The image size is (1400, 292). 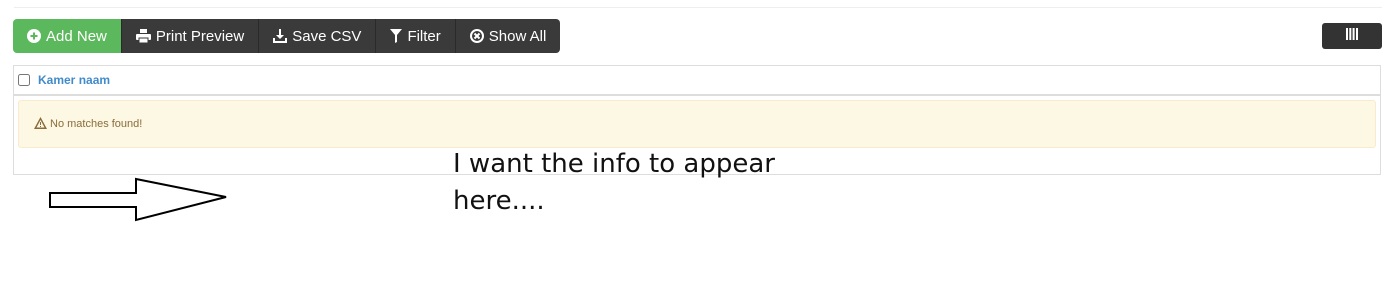 What do you see at coordinates (96, 124) in the screenshot?
I see `empty-message: No matches found!` at bounding box center [96, 124].